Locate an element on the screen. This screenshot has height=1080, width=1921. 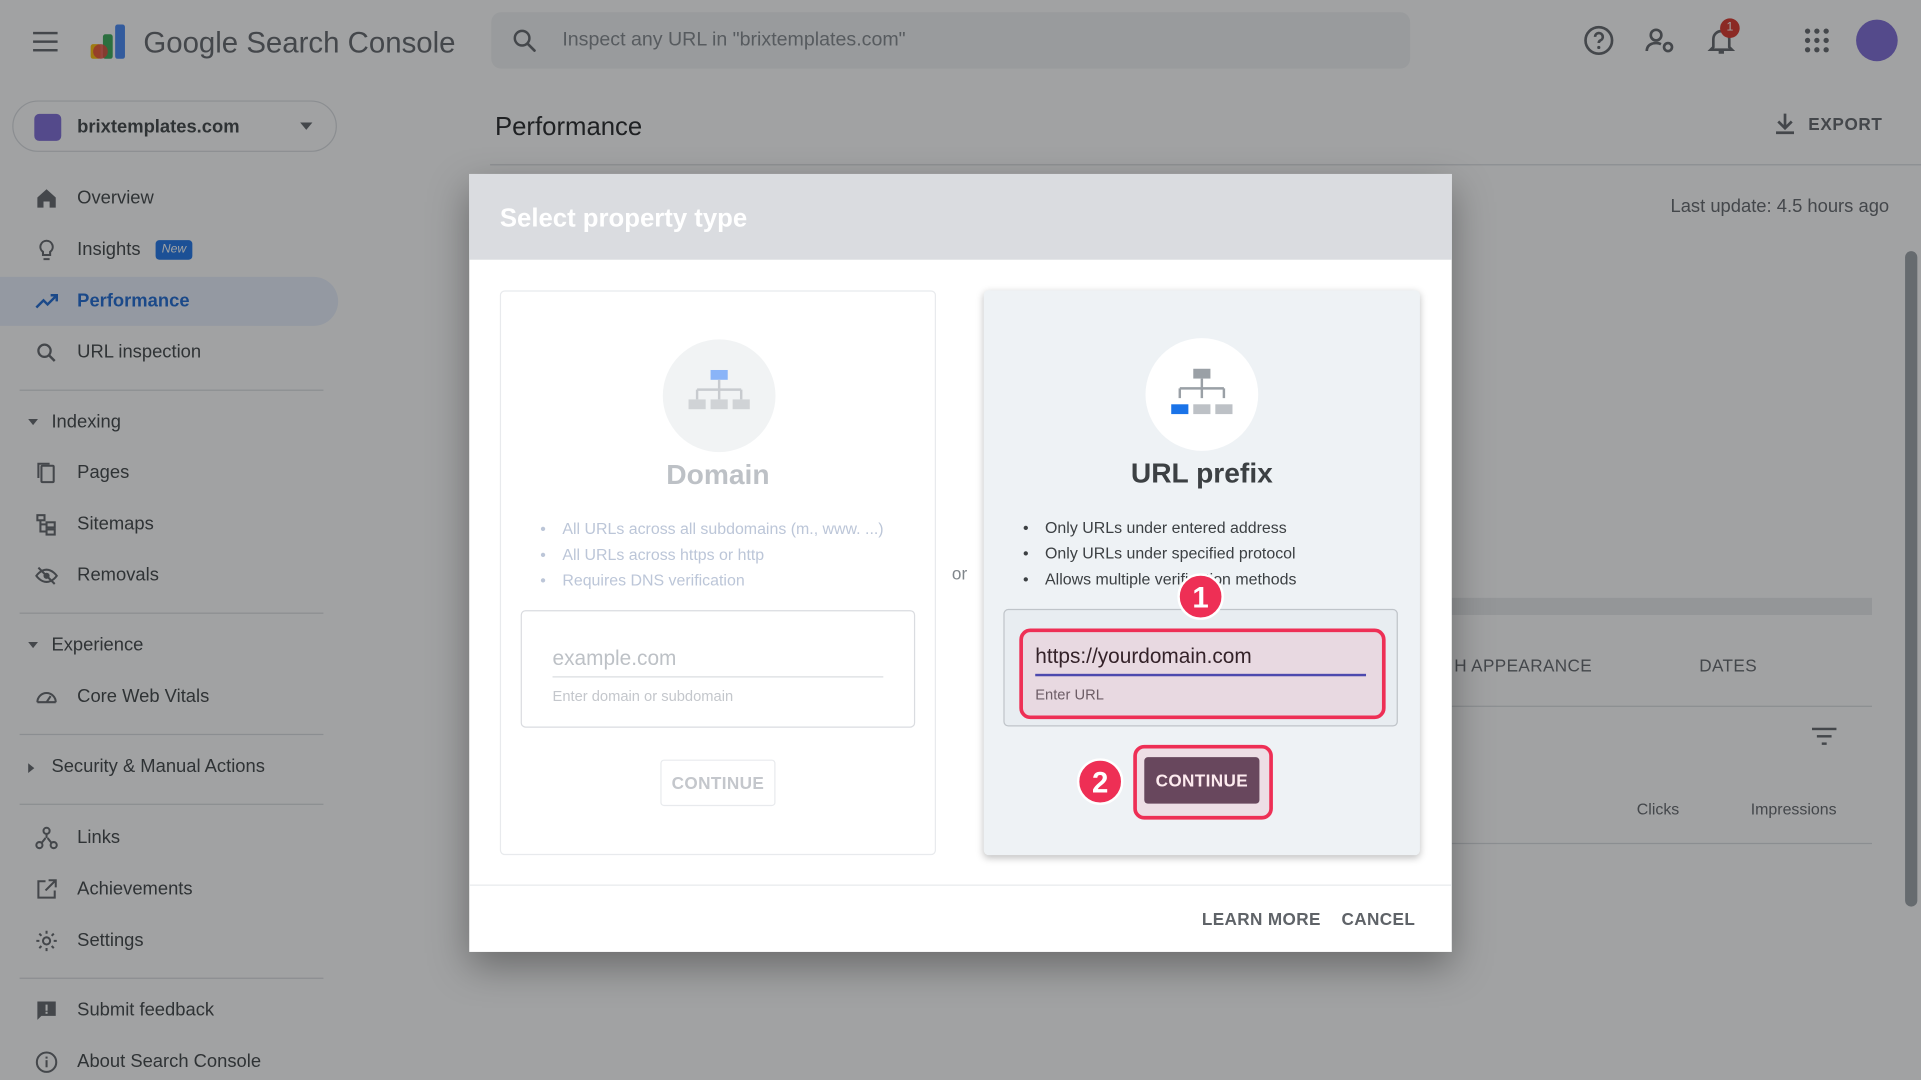
highlight-url-input is located at coordinates (1202, 674).